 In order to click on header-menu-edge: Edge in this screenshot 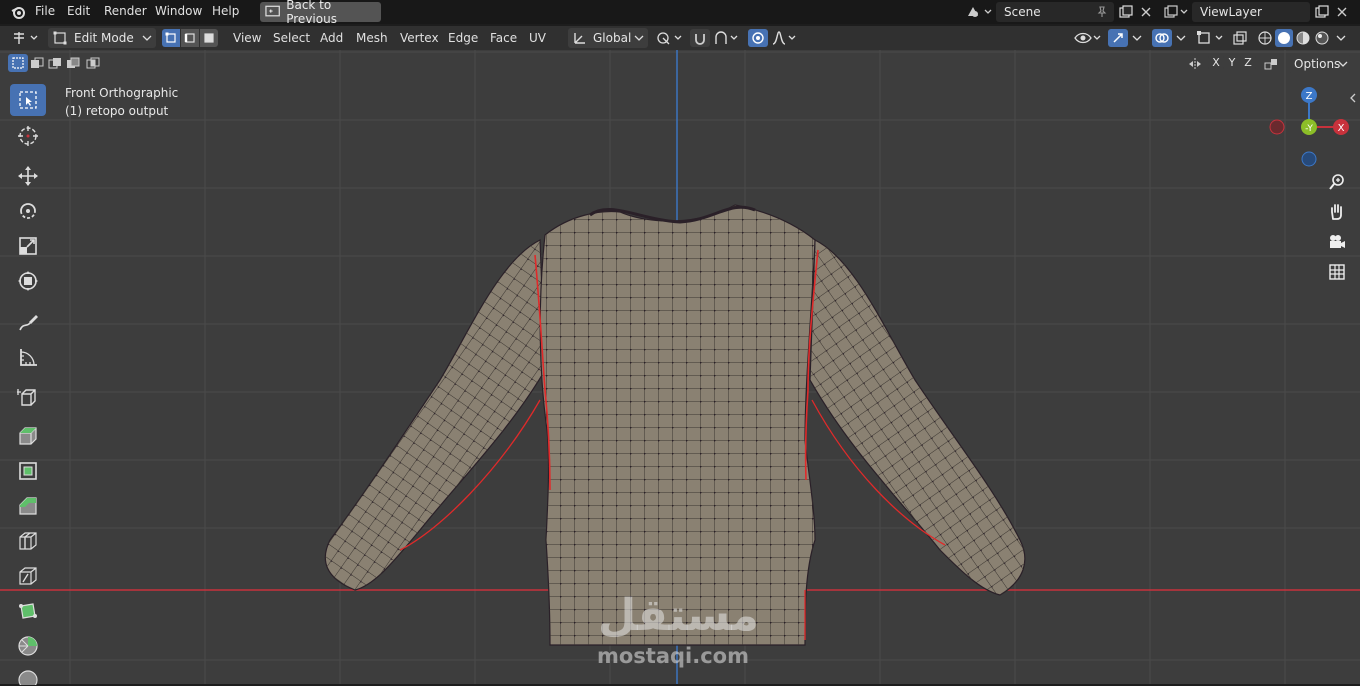, I will do `click(463, 38)`.